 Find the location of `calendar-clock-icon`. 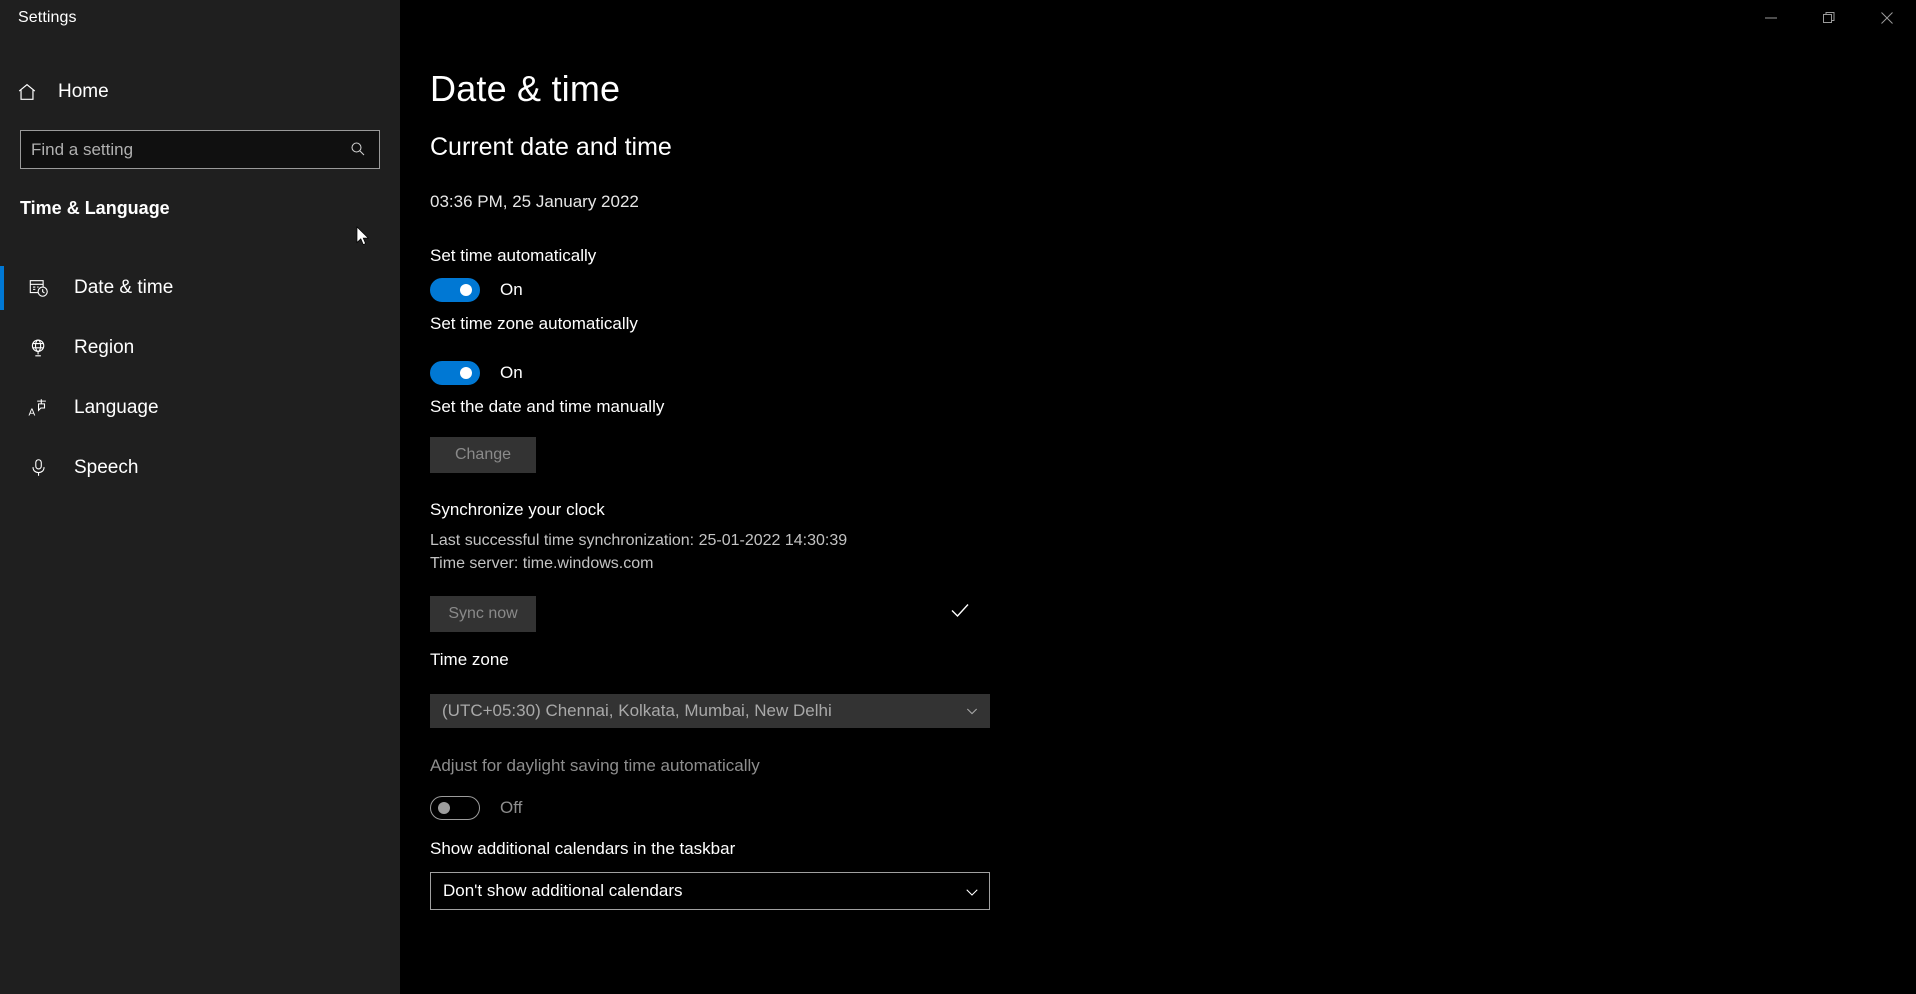

calendar-clock-icon is located at coordinates (45, 288).